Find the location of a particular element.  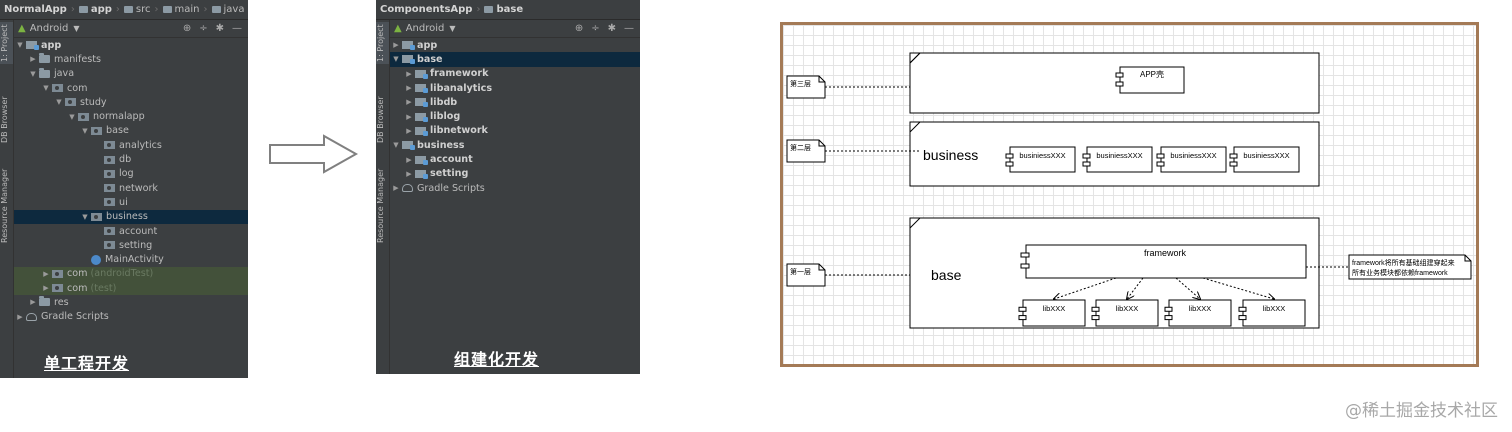

tree-item: ▶ui is located at coordinates (131, 202).